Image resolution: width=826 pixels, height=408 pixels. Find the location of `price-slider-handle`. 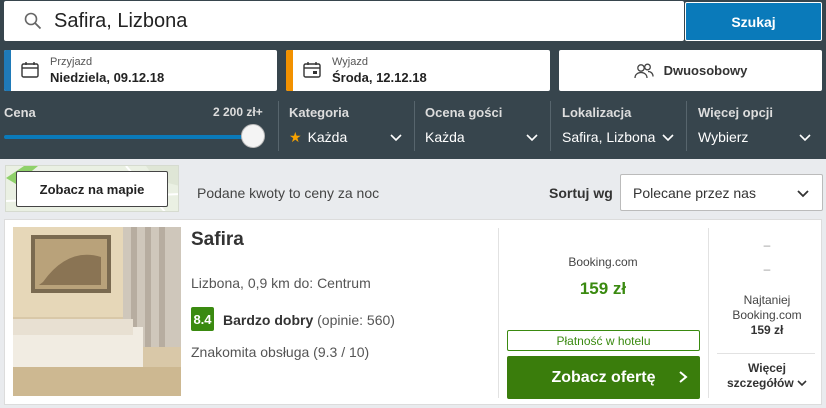

price-slider-handle is located at coordinates (253, 136).